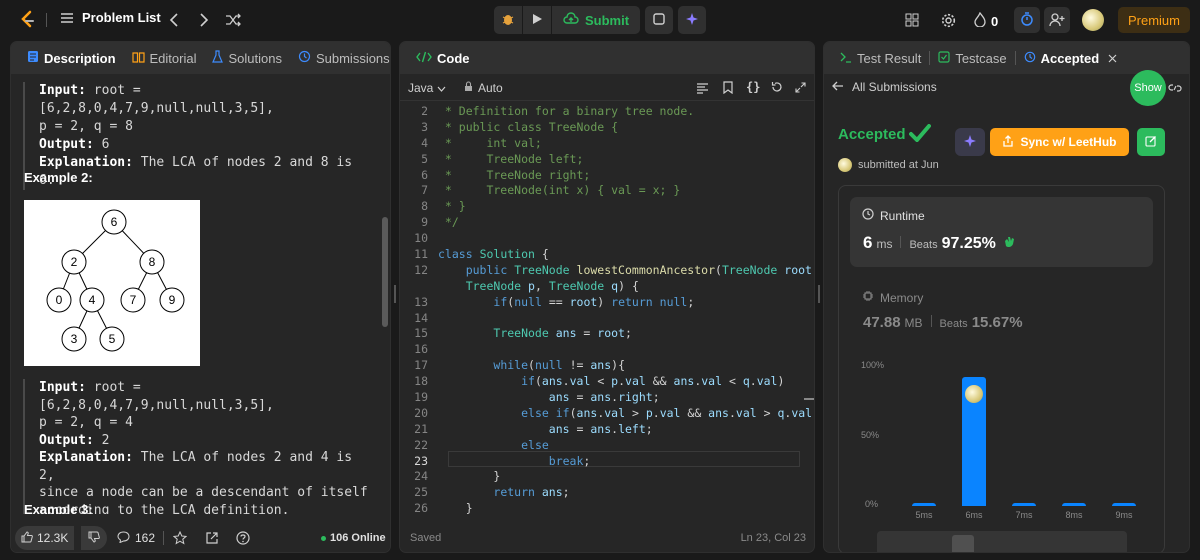  Describe the element at coordinates (94, 538) in the screenshot. I see `dislike-button` at that location.